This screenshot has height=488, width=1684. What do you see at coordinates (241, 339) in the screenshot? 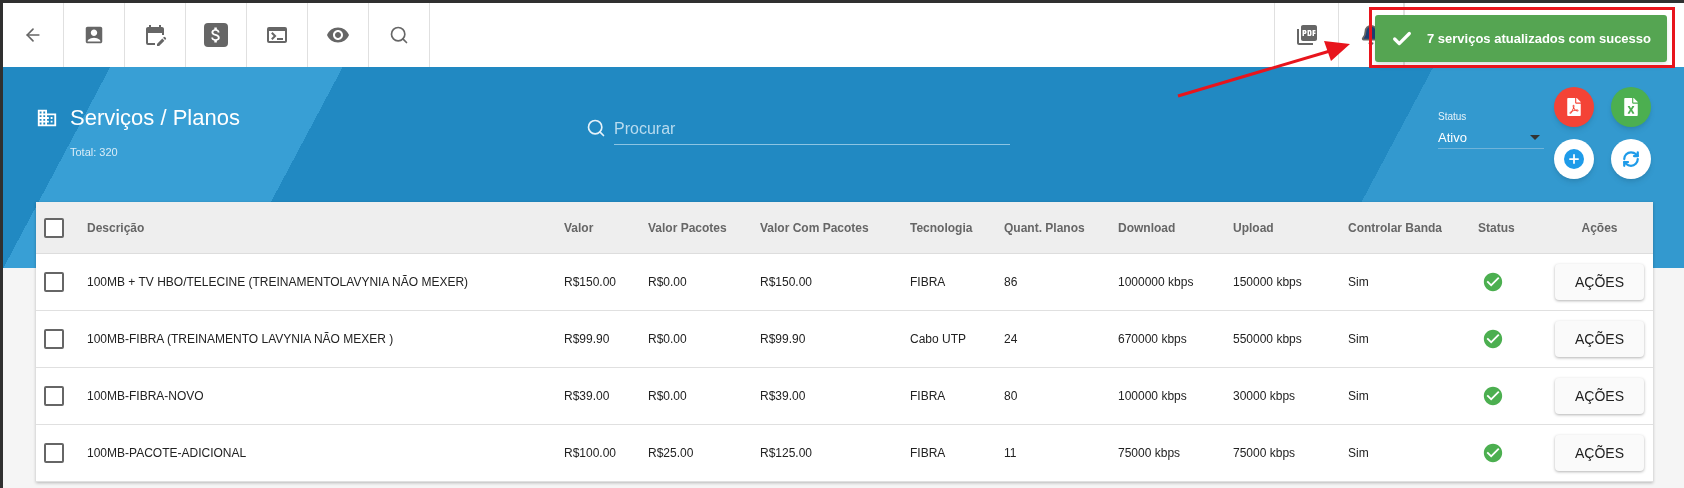
I see `table-cell-text: 100MB-FIBRA (TREINAMENTO LAVYNIA NÃO MEXER )` at bounding box center [241, 339].